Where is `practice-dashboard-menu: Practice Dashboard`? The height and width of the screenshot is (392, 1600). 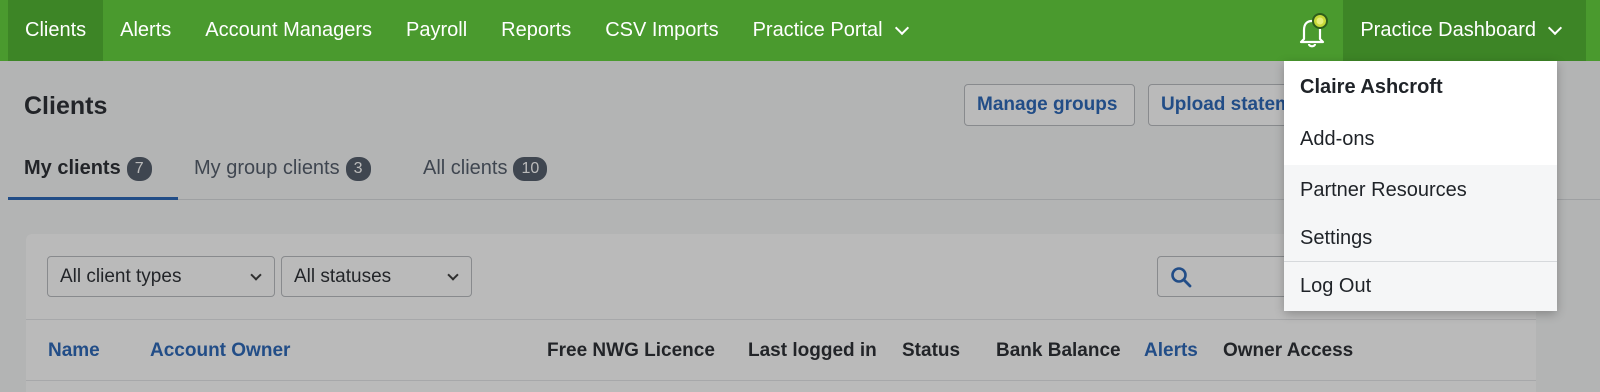 practice-dashboard-menu: Practice Dashboard is located at coordinates (1464, 30).